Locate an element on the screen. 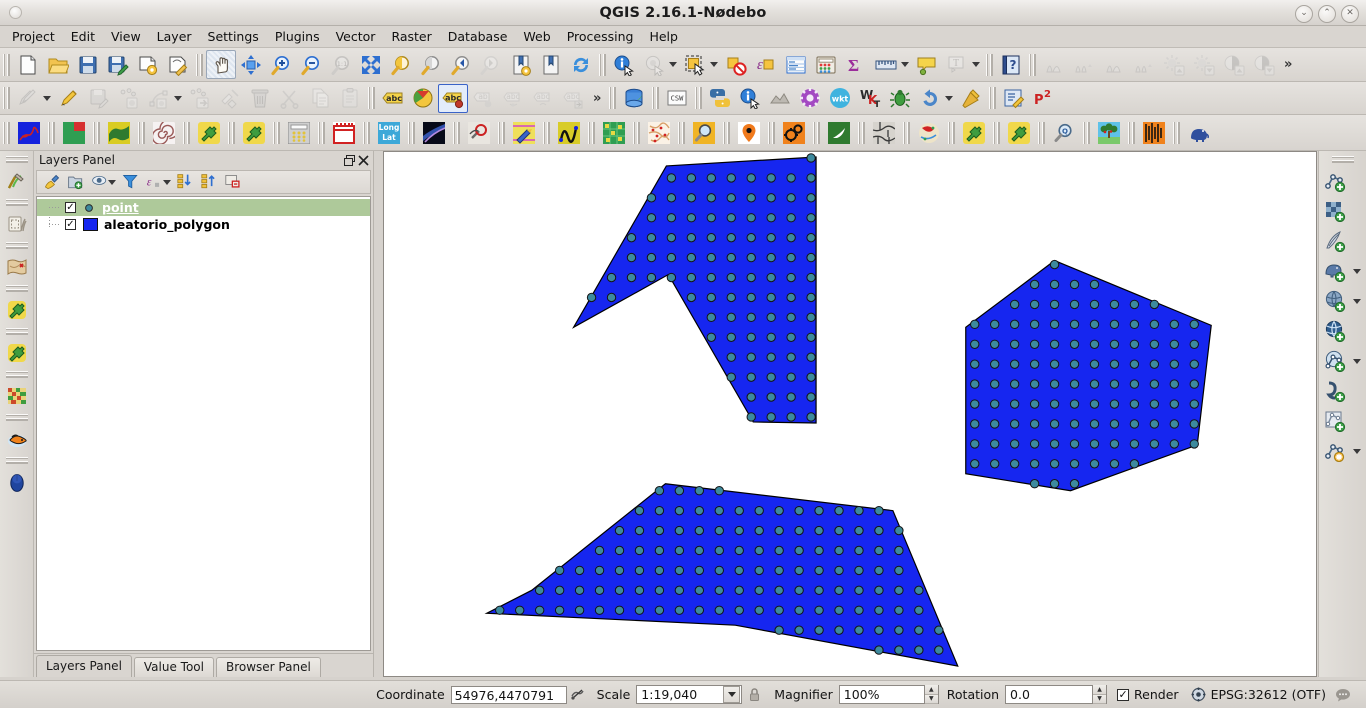  zoom-in-button is located at coordinates (281, 64).